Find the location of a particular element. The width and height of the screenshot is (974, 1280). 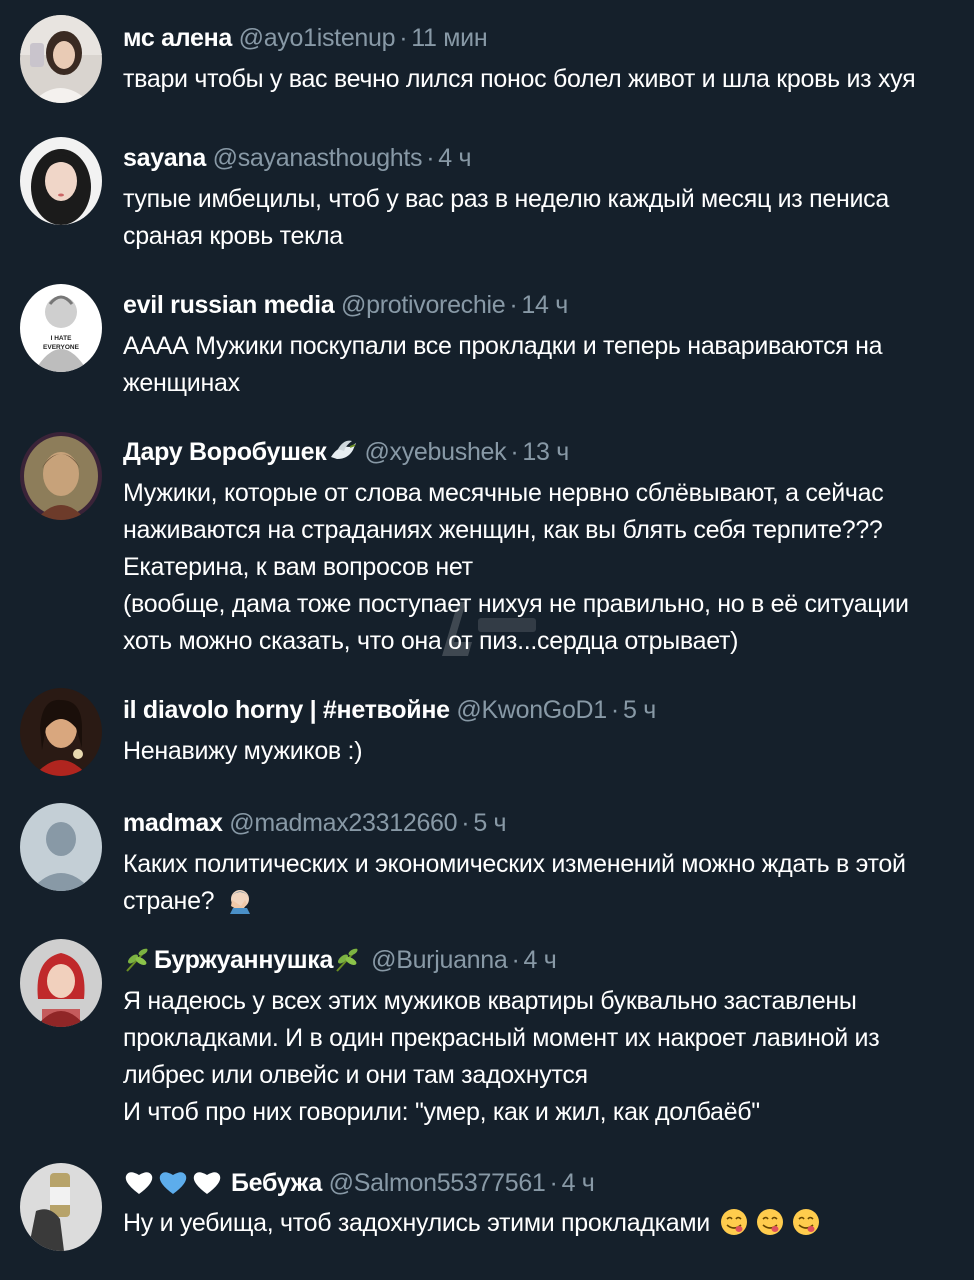

tweet-line: Екатерина, к вам вопросов нет is located at coordinates (298, 567).